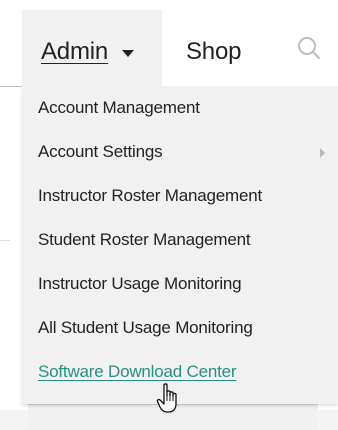 The image size is (338, 430). I want to click on menu-item-student-roster-management: Student Roster Management, so click(180, 240).